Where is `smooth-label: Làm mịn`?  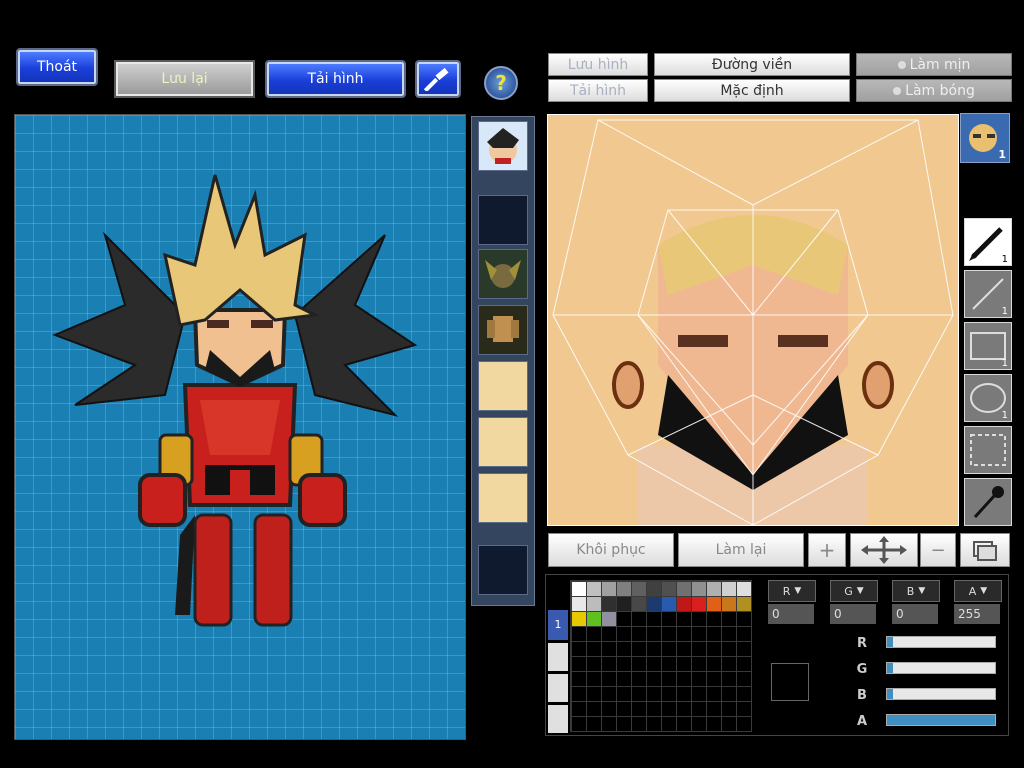
smooth-label: Làm mịn is located at coordinates (940, 64).